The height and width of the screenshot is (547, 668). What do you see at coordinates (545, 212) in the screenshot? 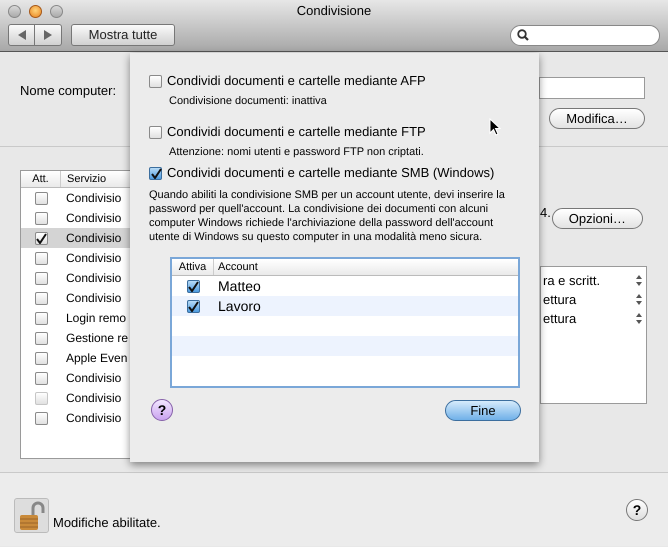
I see `description-text: 4.` at bounding box center [545, 212].